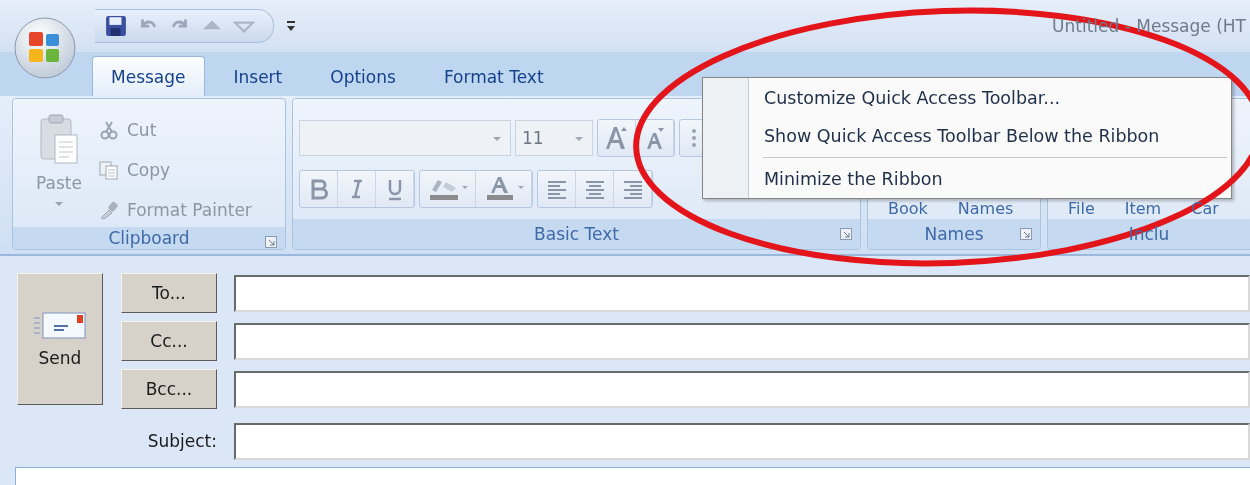 The height and width of the screenshot is (485, 1250). What do you see at coordinates (149, 238) in the screenshot?
I see `group-label: Clipboard` at bounding box center [149, 238].